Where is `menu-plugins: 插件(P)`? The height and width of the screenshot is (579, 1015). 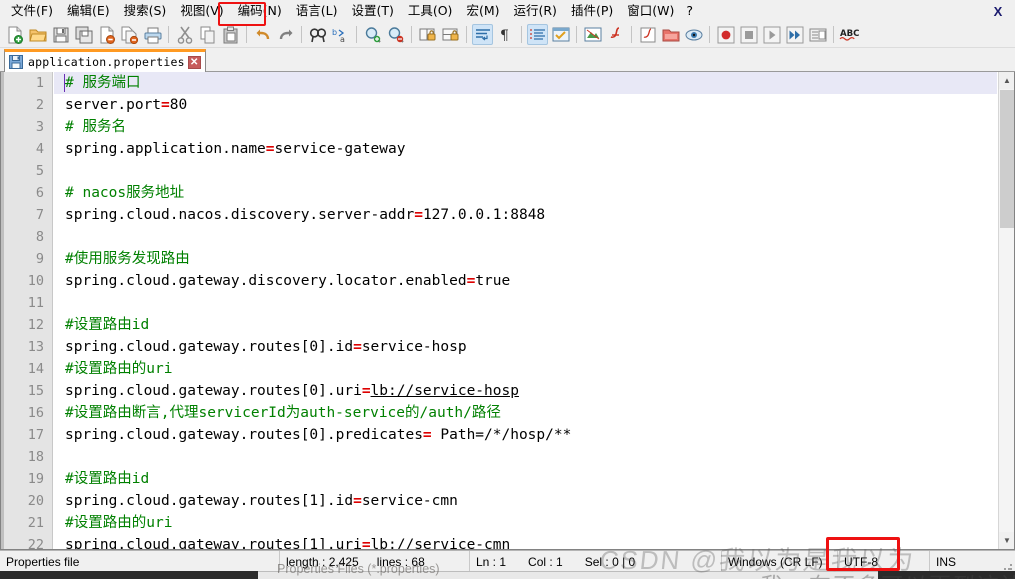 menu-plugins: 插件(P) is located at coordinates (592, 11).